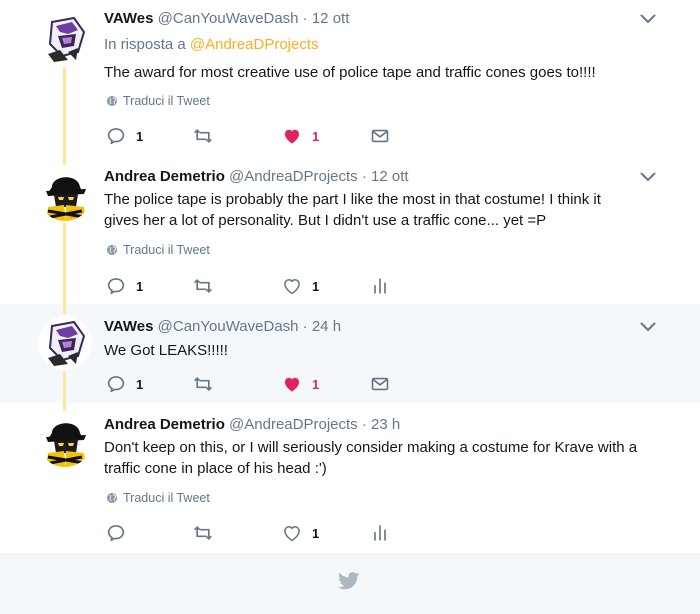 The image size is (700, 614). I want to click on reply-context: In risposta a @AndreaDProjects, so click(211, 44).